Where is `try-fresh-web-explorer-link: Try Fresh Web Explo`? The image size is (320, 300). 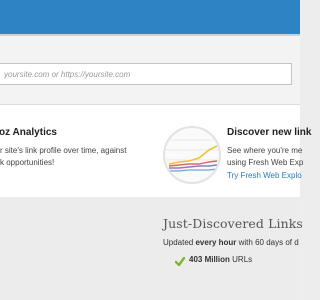
try-fresh-web-explorer-link: Try Fresh Web Explo is located at coordinates (264, 175).